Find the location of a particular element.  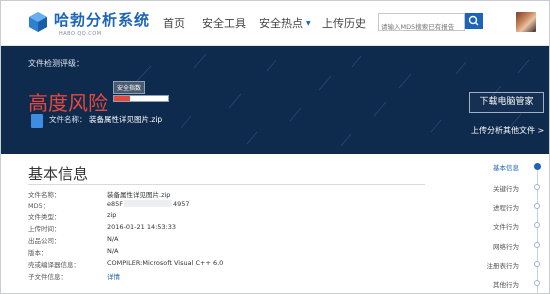

info-value: 2016-01-21 14:53:33 is located at coordinates (142, 227).